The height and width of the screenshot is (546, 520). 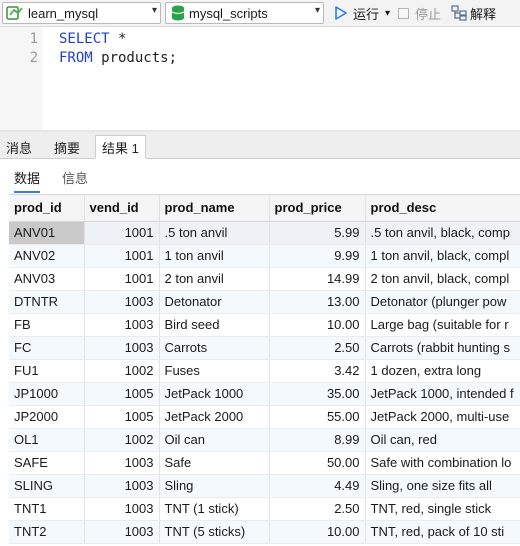 What do you see at coordinates (419, 13) in the screenshot?
I see `stop-button: 停止` at bounding box center [419, 13].